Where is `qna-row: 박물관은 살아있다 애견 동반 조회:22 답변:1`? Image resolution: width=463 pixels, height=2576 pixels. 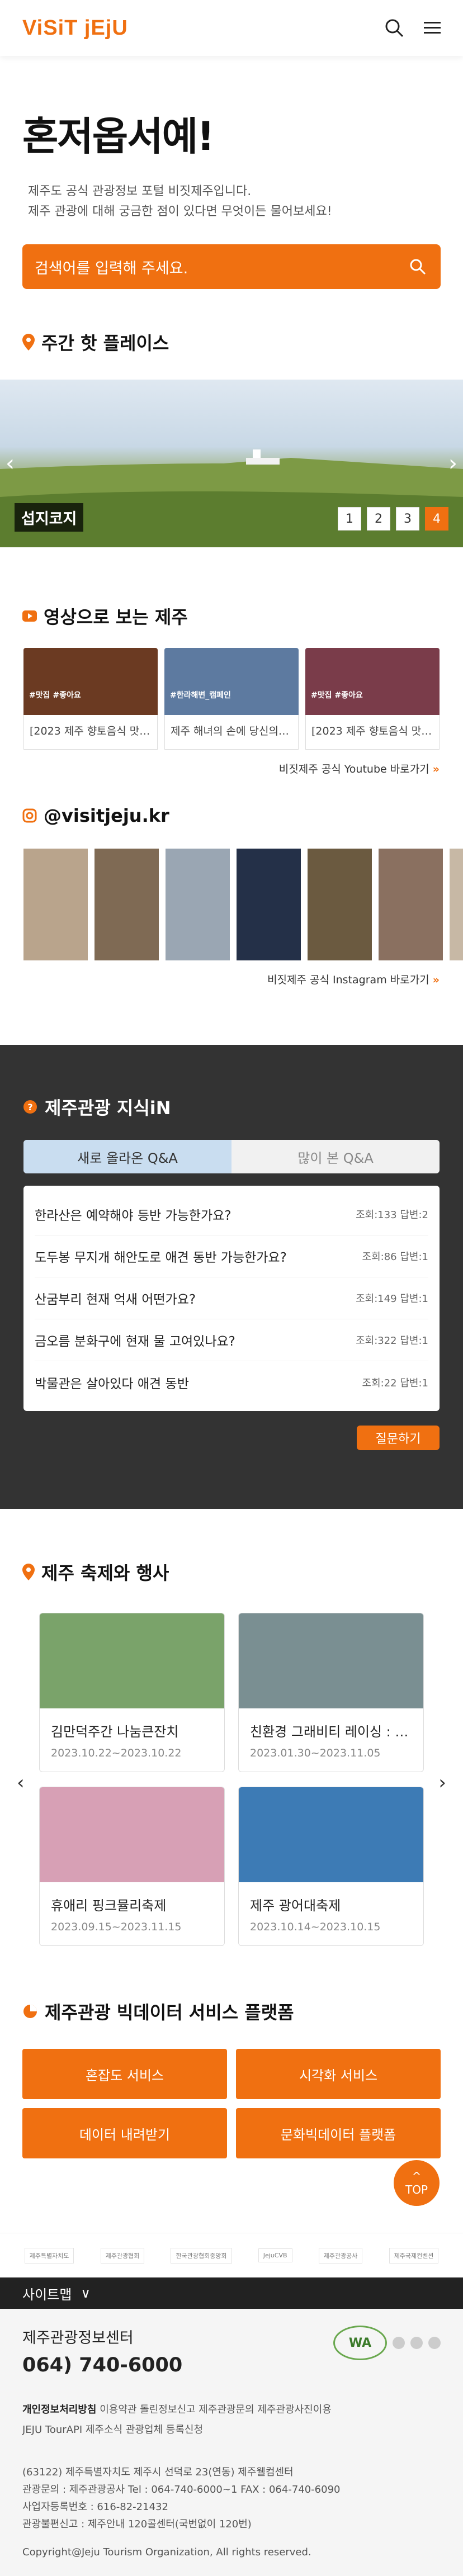 qna-row: 박물관은 살아있다 애견 동반 조회:22 답변:1 is located at coordinates (232, 1382).